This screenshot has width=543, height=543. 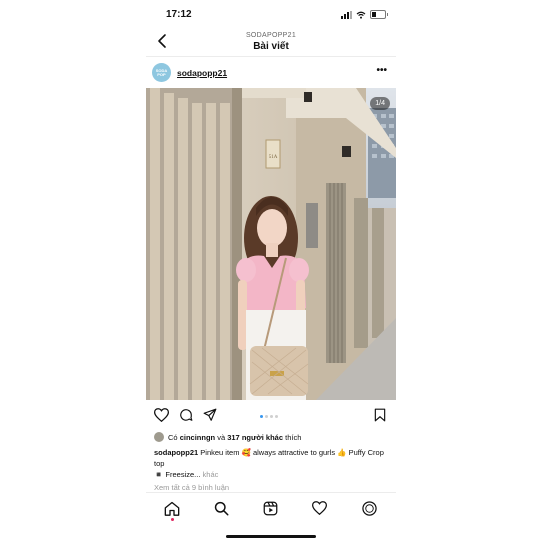 What do you see at coordinates (379, 14) in the screenshot?
I see `battery-icon` at bounding box center [379, 14].